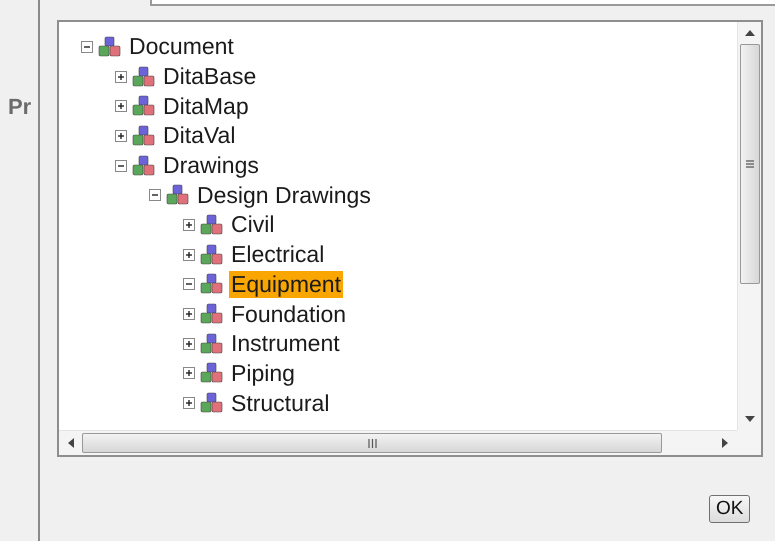 The image size is (775, 541). I want to click on scroll-left-icon, so click(71, 443).